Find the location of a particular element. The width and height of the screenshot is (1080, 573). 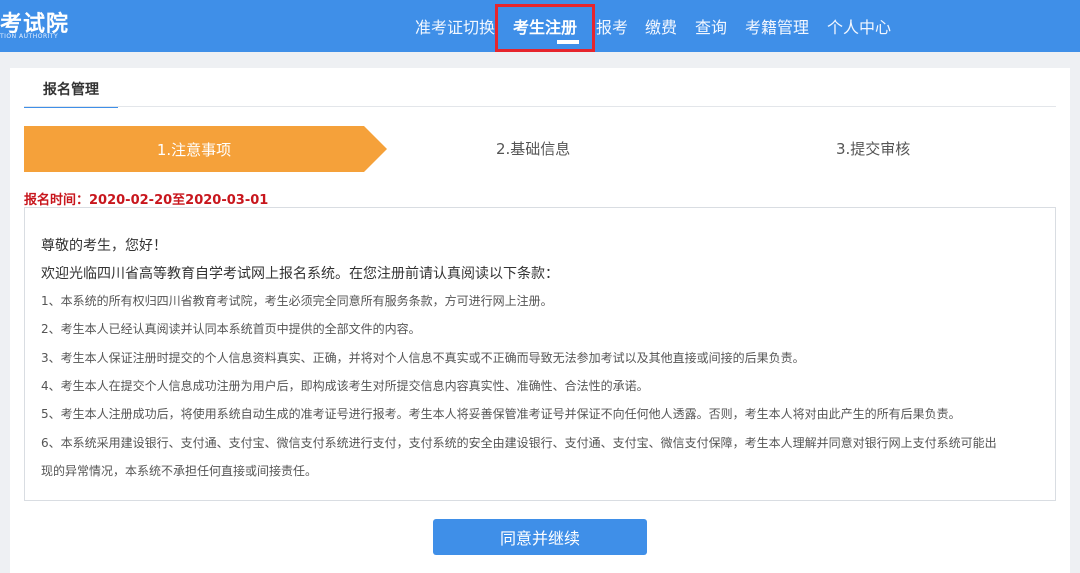

registration-time: 报名时间：2020-02-20至2020-03-01 is located at coordinates (146, 200).